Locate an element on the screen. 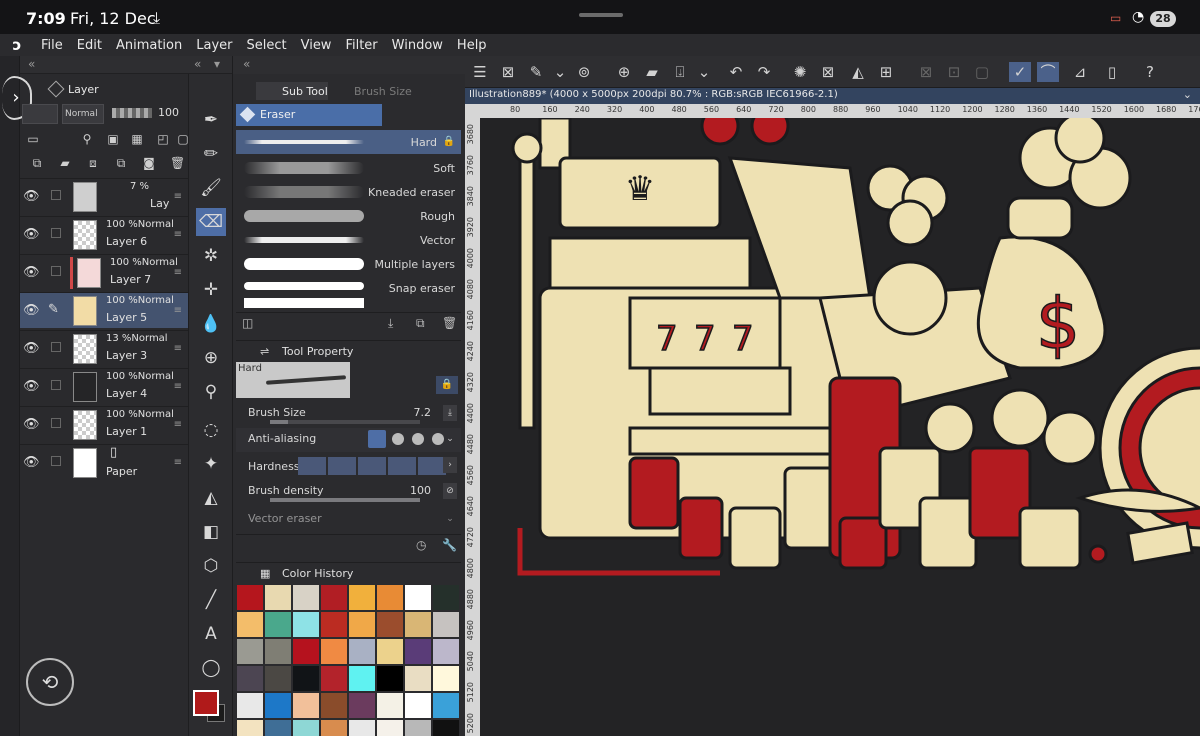 The image size is (1200, 736). brush-tool-icon: 🖌 is located at coordinates (211, 188).